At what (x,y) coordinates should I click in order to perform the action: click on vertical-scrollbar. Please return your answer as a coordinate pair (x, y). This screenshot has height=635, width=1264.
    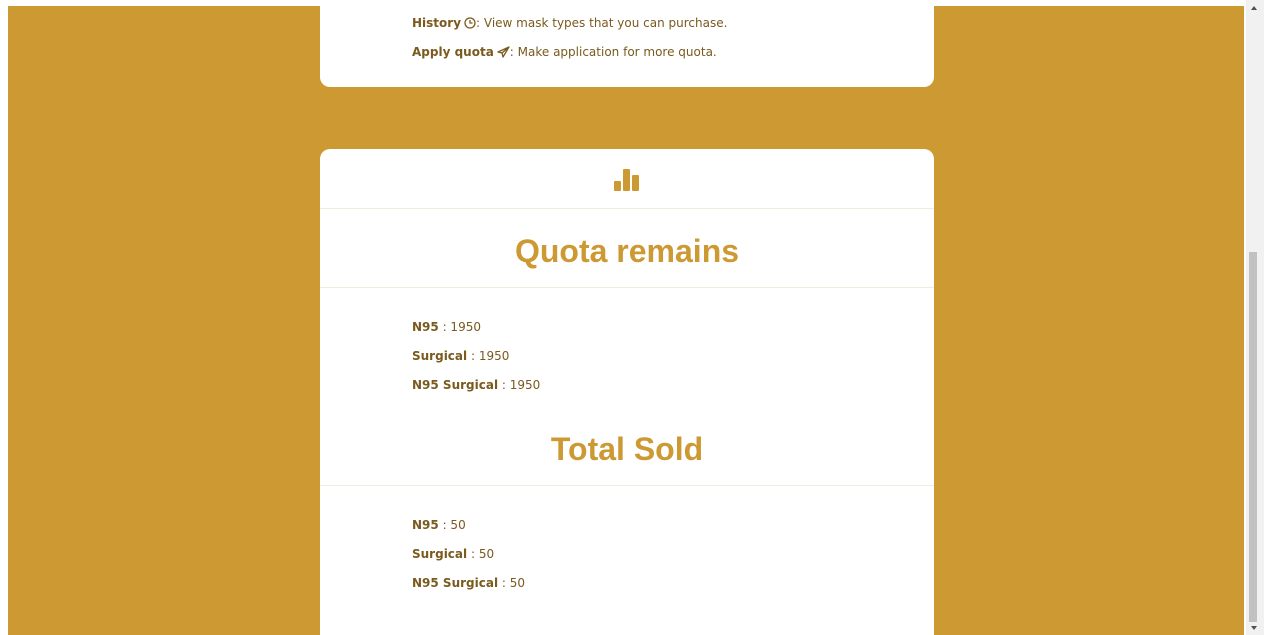
    Looking at the image, I should click on (1255, 317).